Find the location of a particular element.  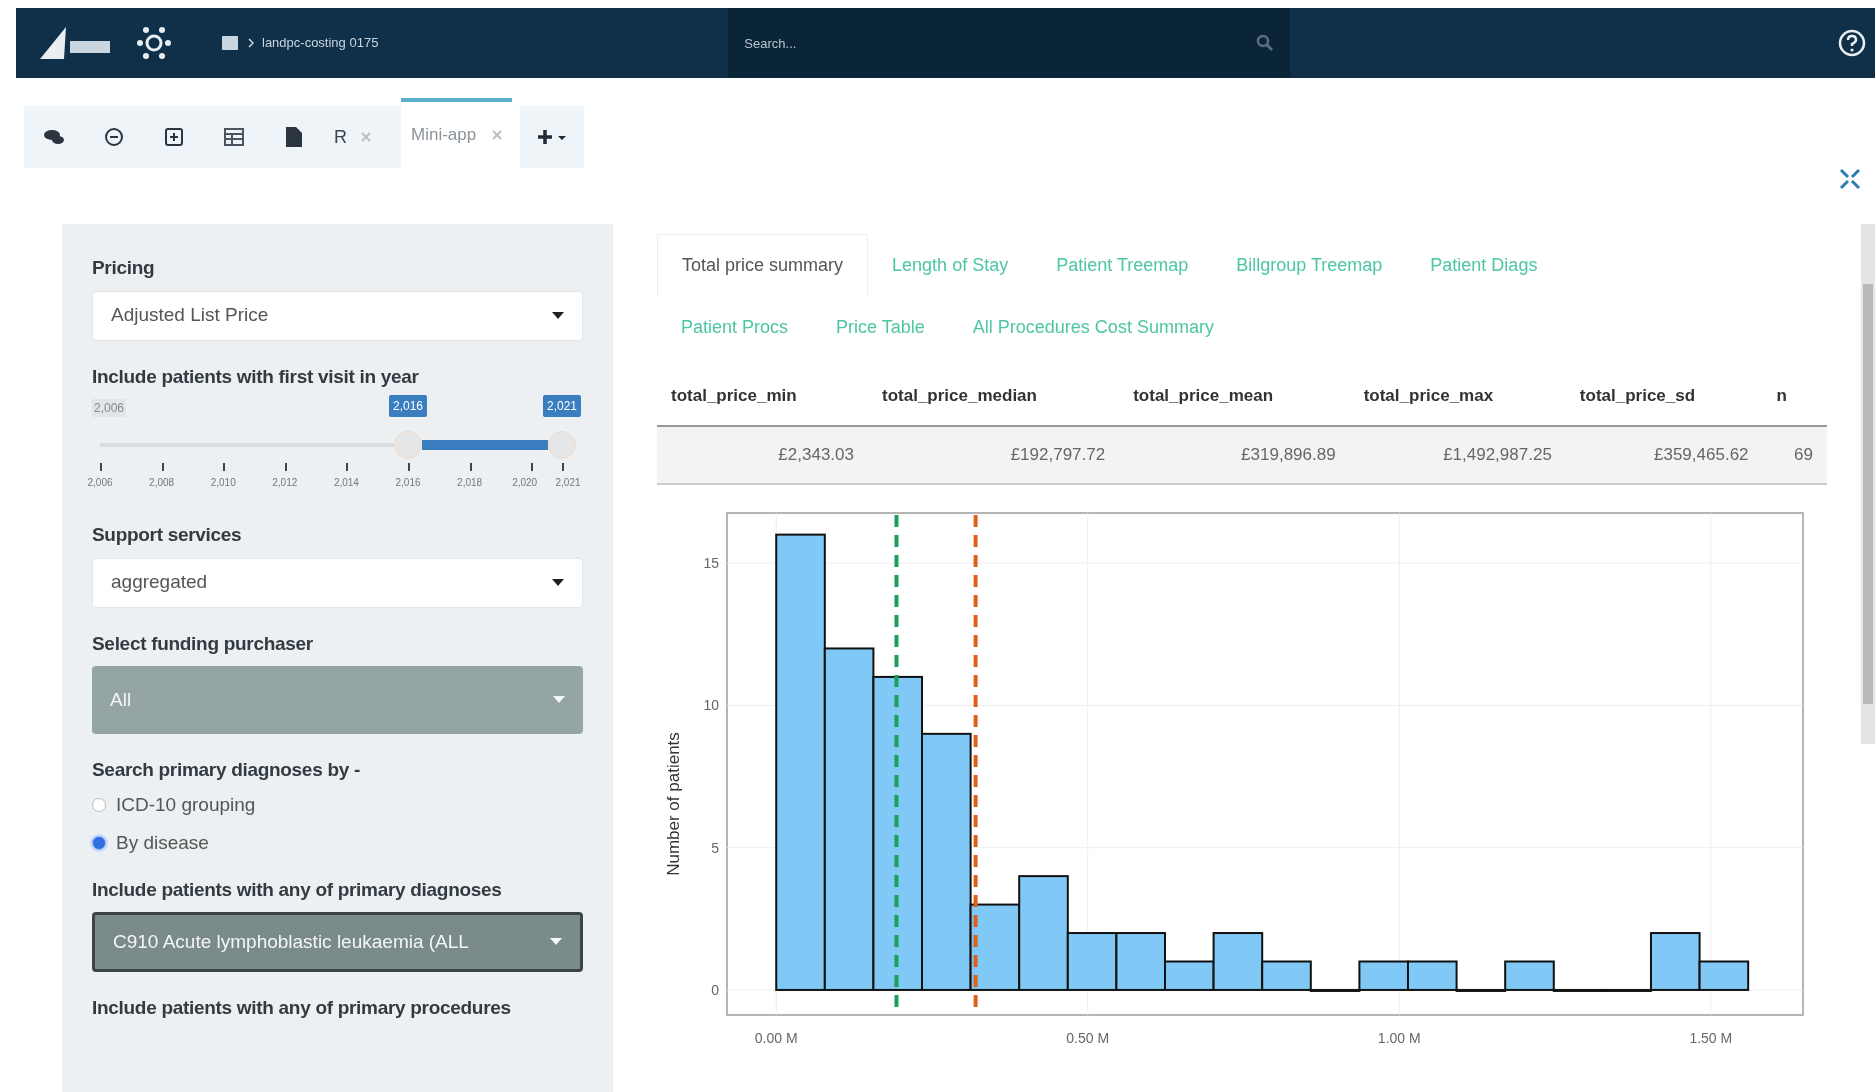

radio-option: ICD-10 grouping is located at coordinates (338, 804).